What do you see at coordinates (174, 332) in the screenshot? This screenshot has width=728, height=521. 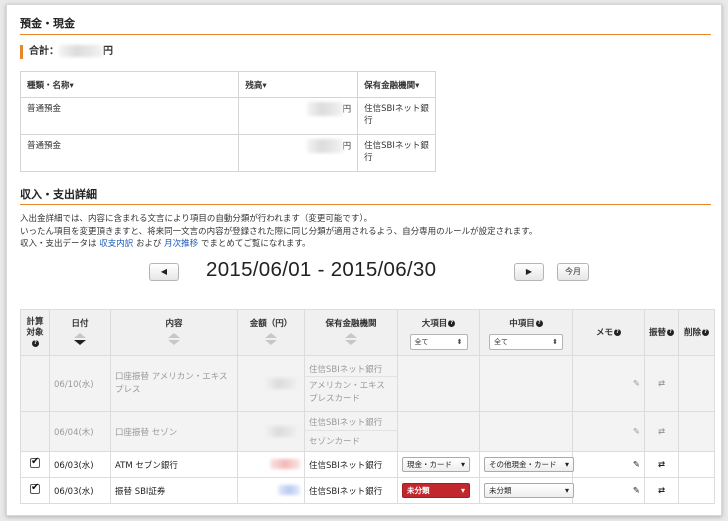 I see `content-header: 内容` at bounding box center [174, 332].